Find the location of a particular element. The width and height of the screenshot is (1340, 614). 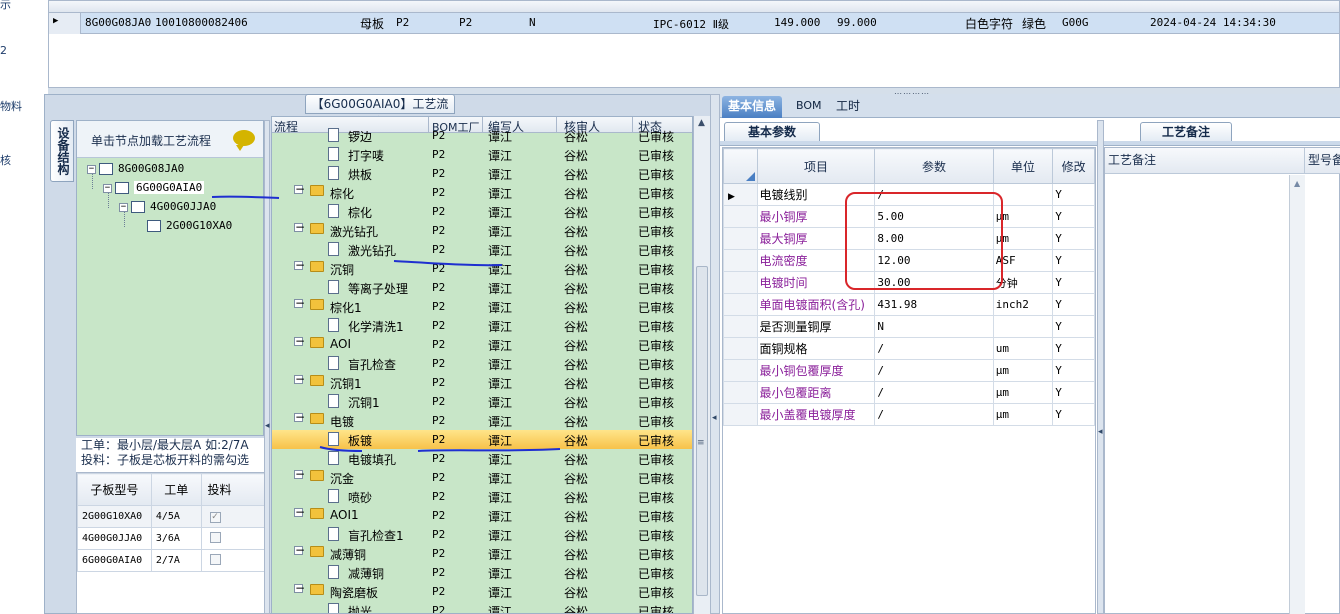

table-row: 烘板 P2 谭江 谷松 已审核 is located at coordinates (482, 173).